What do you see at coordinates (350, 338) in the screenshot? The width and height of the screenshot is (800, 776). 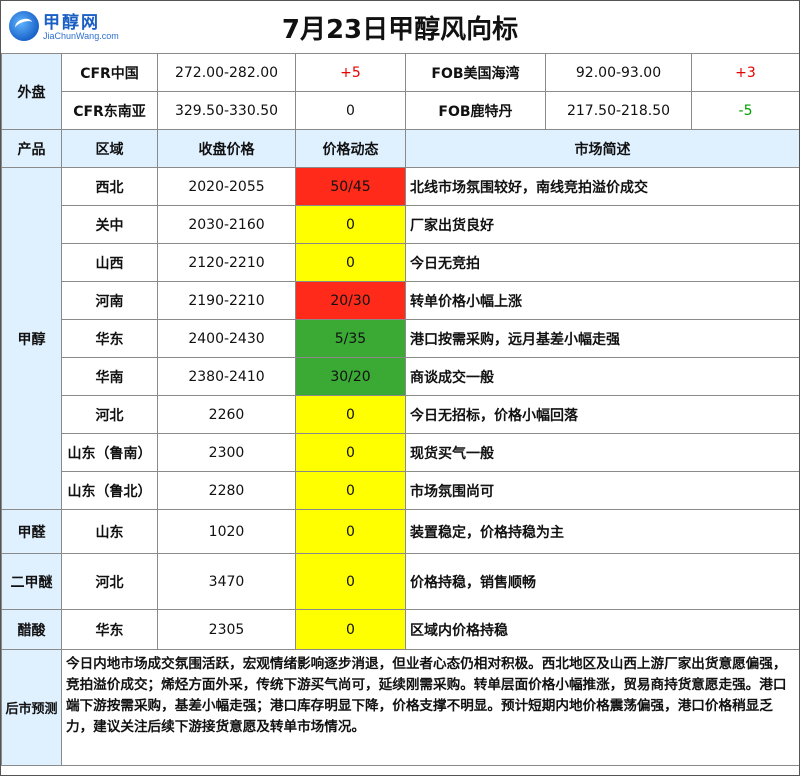 I see `change-cell: 5/35` at bounding box center [350, 338].